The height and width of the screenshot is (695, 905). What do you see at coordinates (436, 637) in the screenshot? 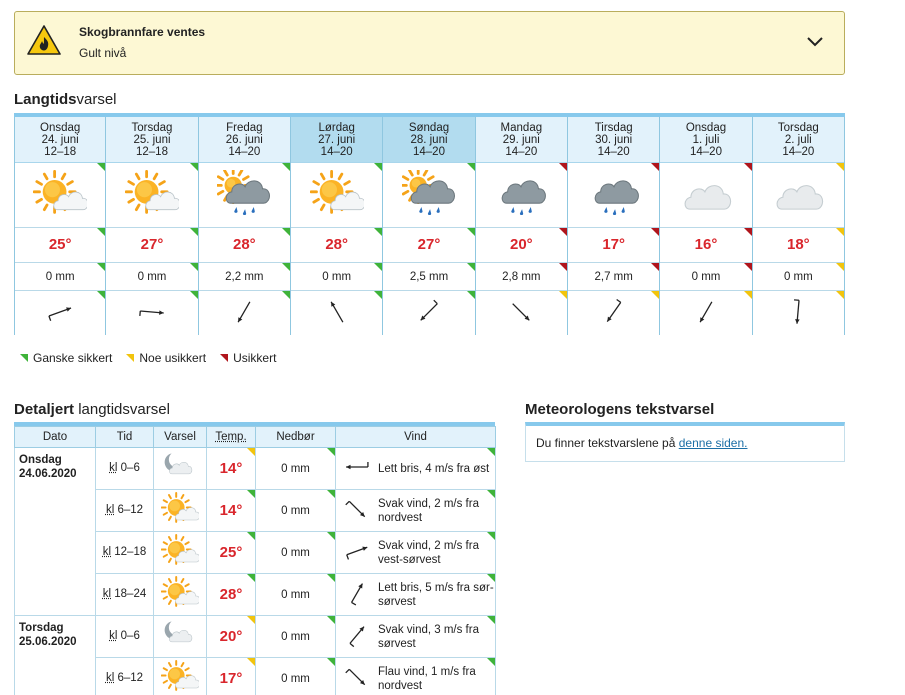
I see `wind-description: Svak vind, 3 m/s fra sørvest` at bounding box center [436, 637].